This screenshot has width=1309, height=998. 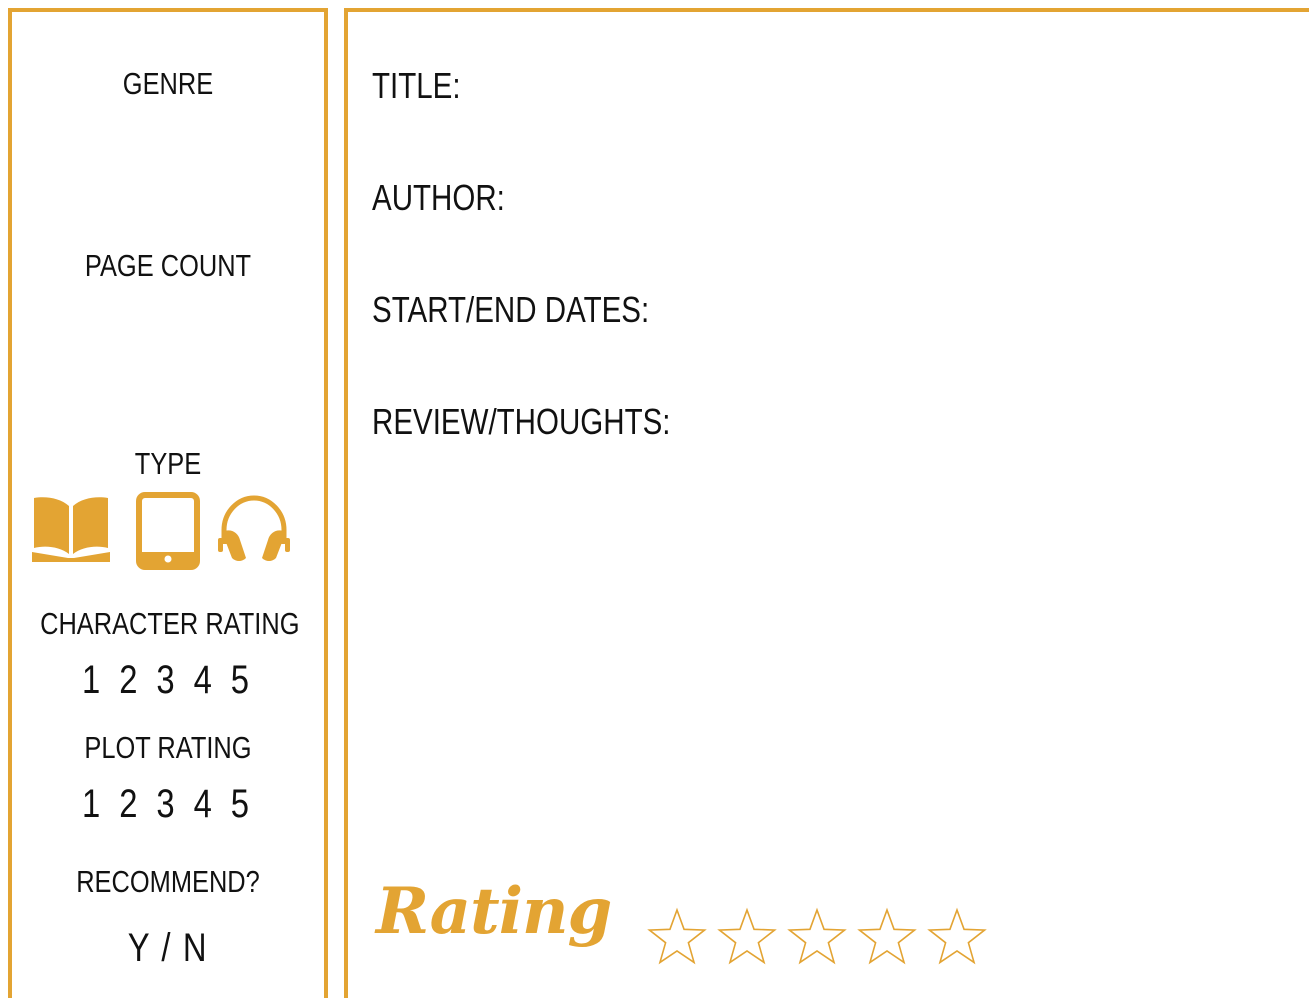 I want to click on type-icon-group, so click(x=168, y=531).